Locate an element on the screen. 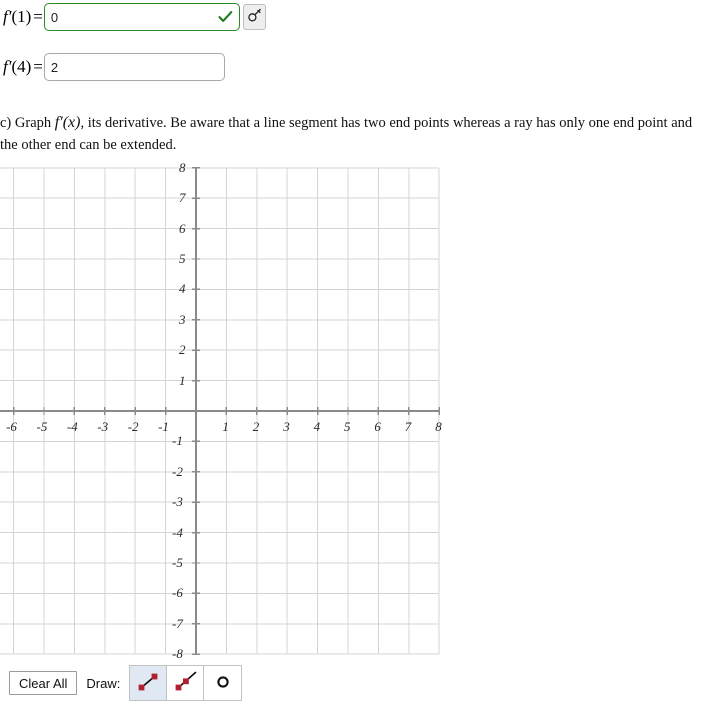 The height and width of the screenshot is (712, 706). x-axis-label-8: 8 is located at coordinates (438, 426).